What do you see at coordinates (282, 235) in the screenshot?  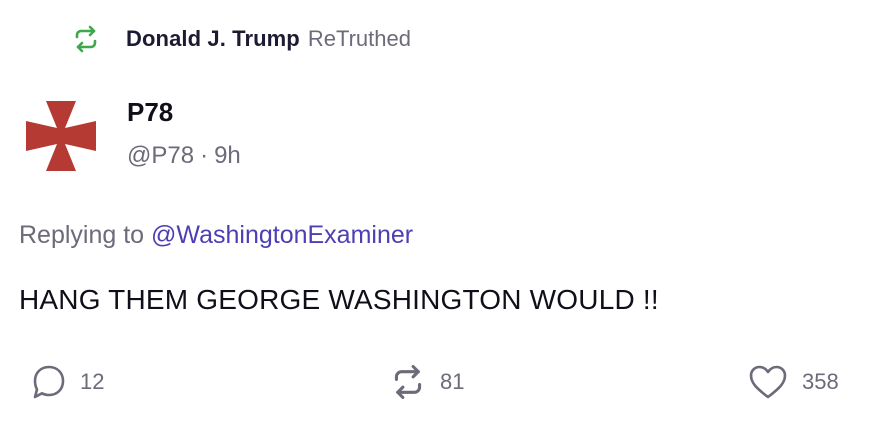 I see `replying-to-handle: @WashingtonExaminer` at bounding box center [282, 235].